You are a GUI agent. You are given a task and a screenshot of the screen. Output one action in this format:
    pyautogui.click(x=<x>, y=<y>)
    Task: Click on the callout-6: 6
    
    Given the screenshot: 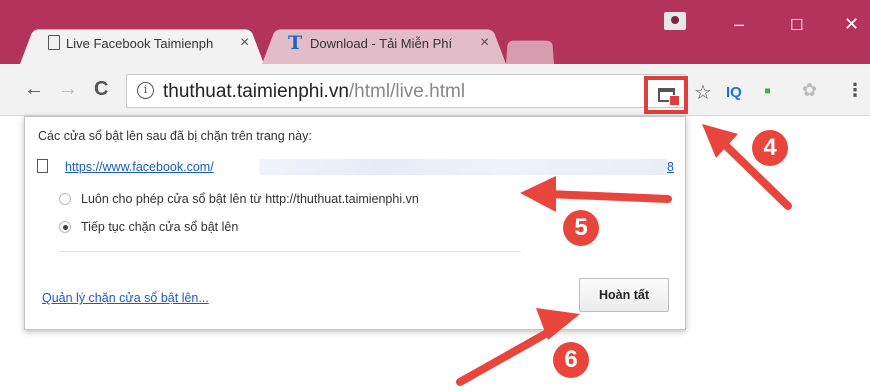 What is the action you would take?
    pyautogui.click(x=571, y=360)
    